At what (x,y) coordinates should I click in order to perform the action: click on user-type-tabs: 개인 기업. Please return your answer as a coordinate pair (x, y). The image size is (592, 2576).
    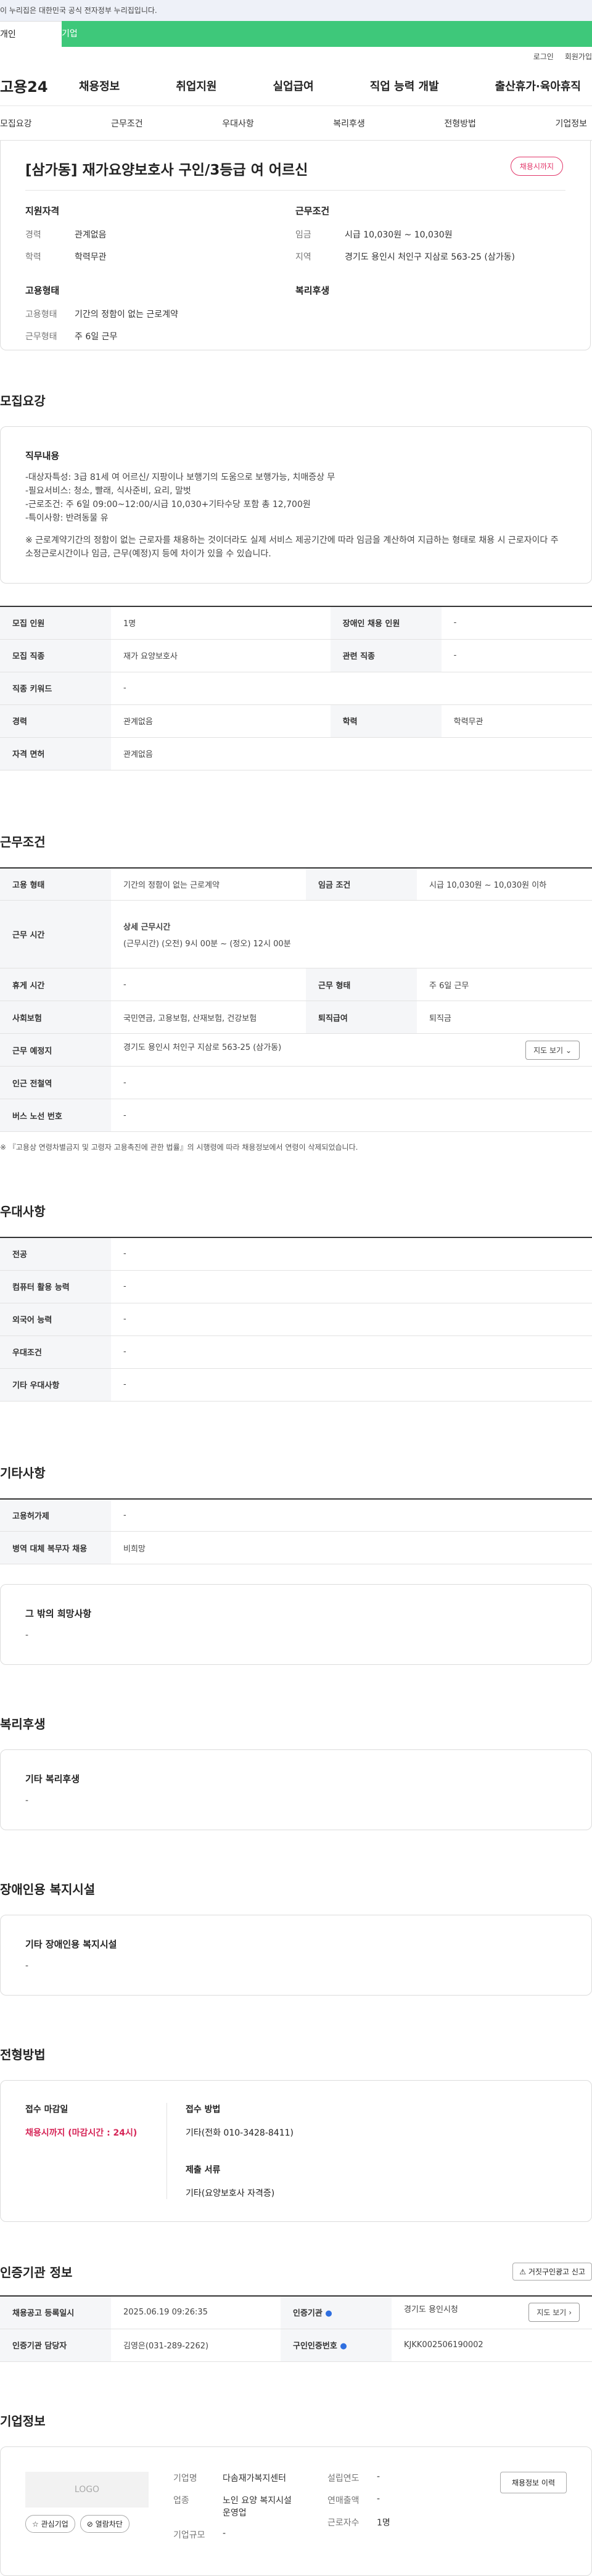
    Looking at the image, I should click on (296, 34).